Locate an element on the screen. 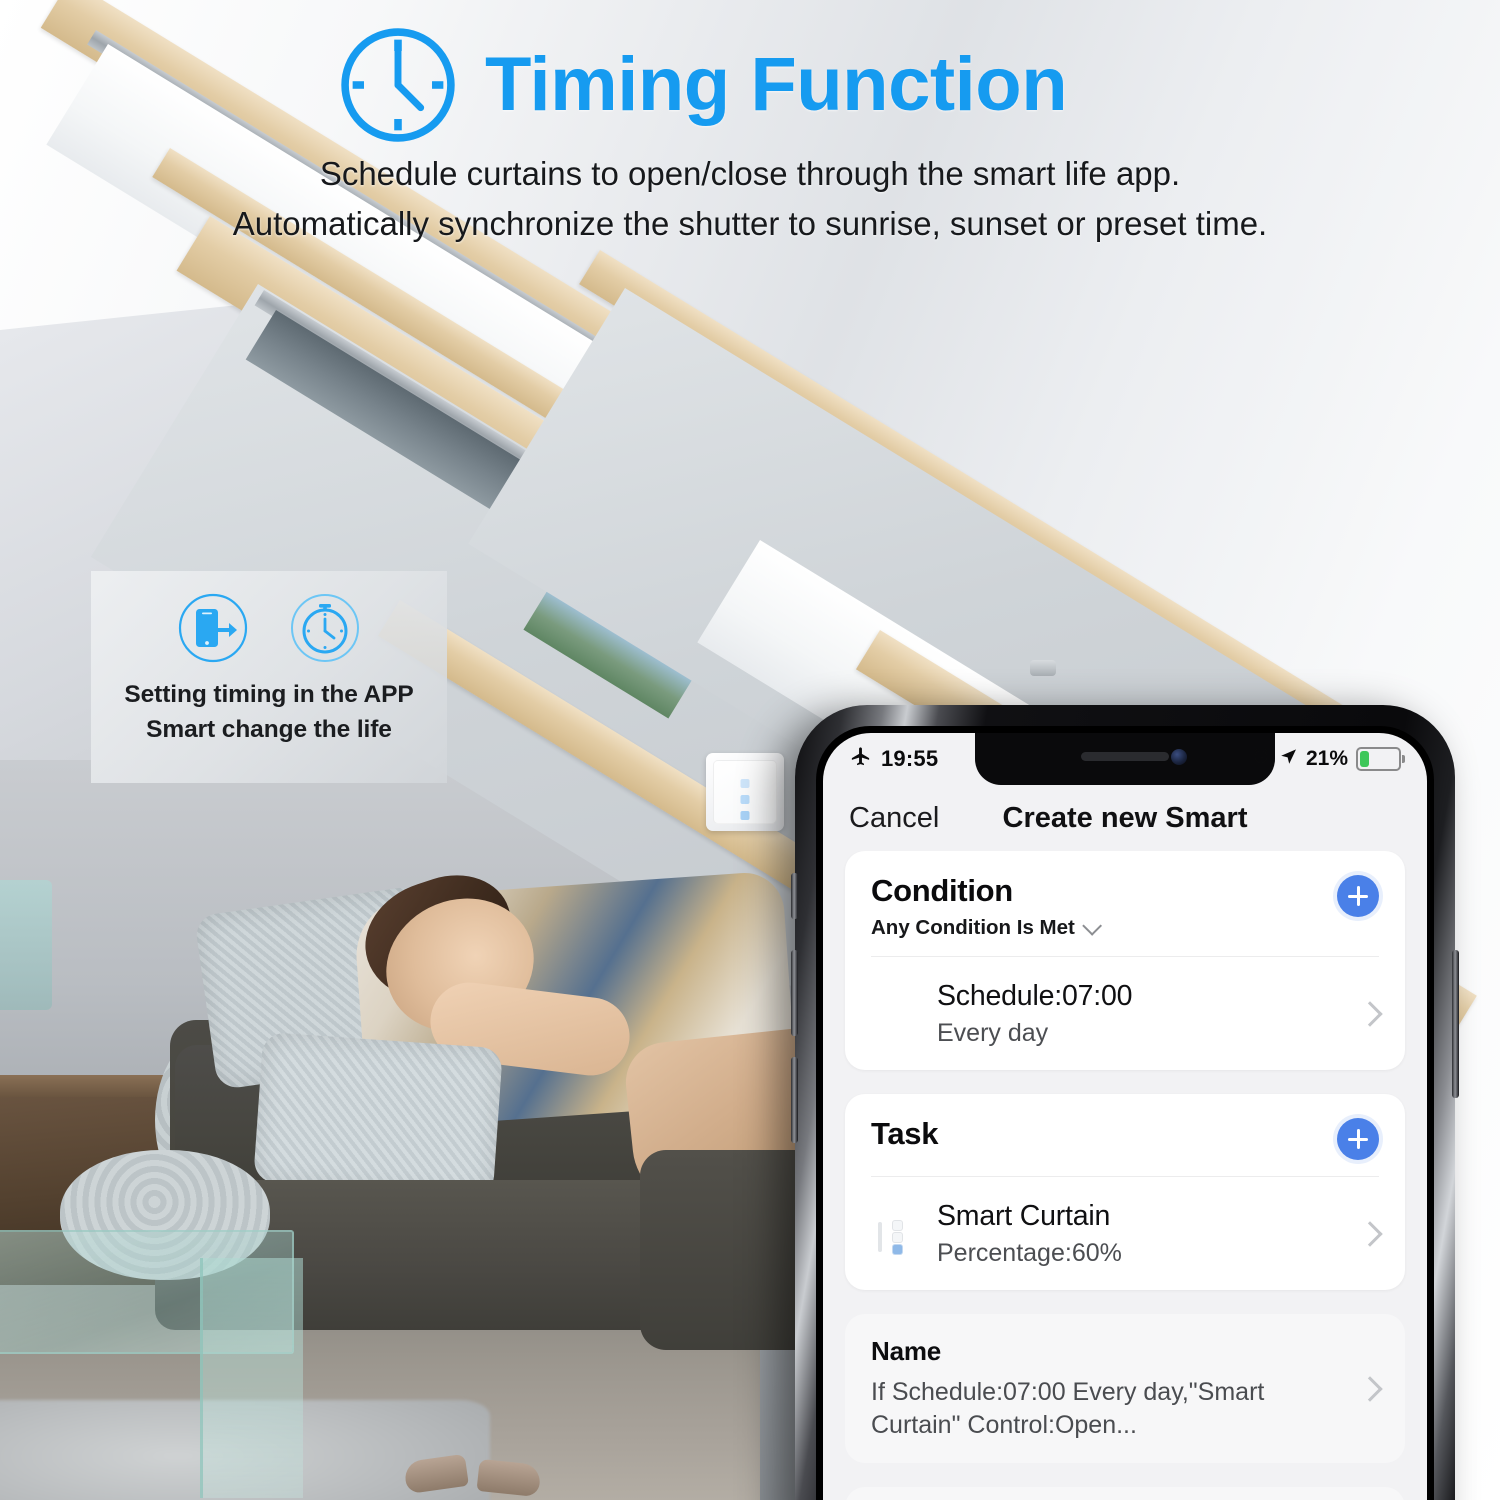  navigation-bar: Cancel Create new Smart is located at coordinates (1125, 818).